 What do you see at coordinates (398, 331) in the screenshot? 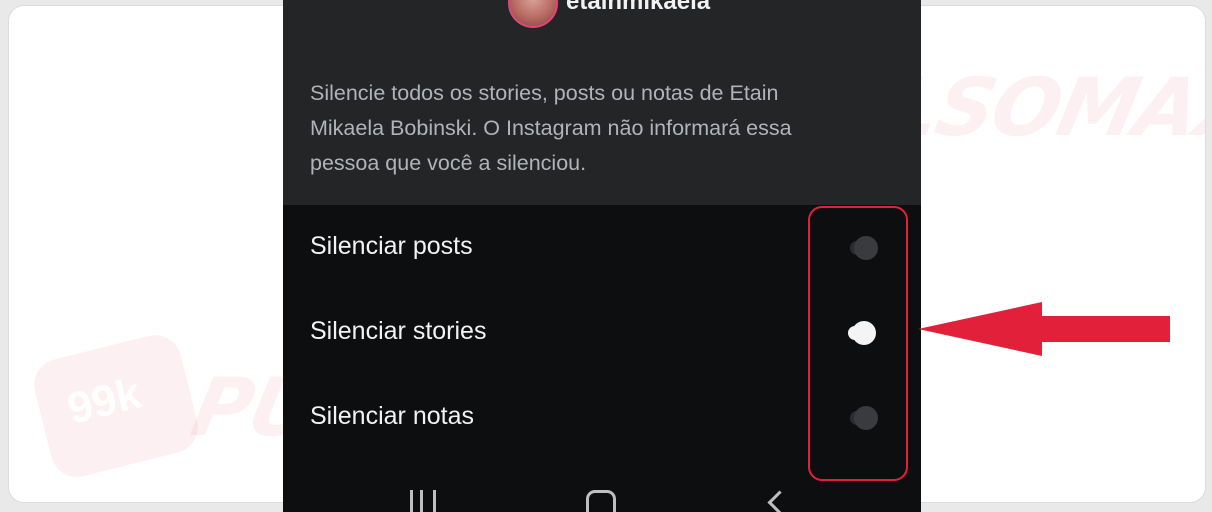
I see `option-label-stories: Silenciar stories` at bounding box center [398, 331].